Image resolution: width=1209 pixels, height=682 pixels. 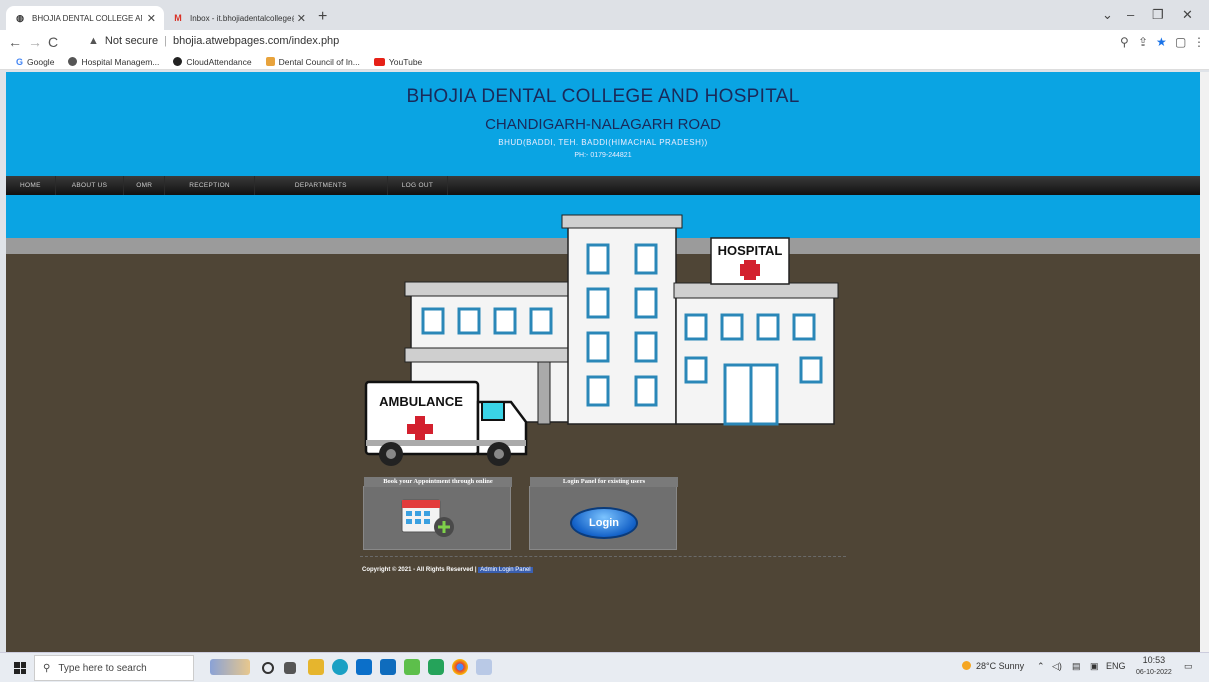 I want to click on bookmark-google: G Google, so click(x=35, y=62).